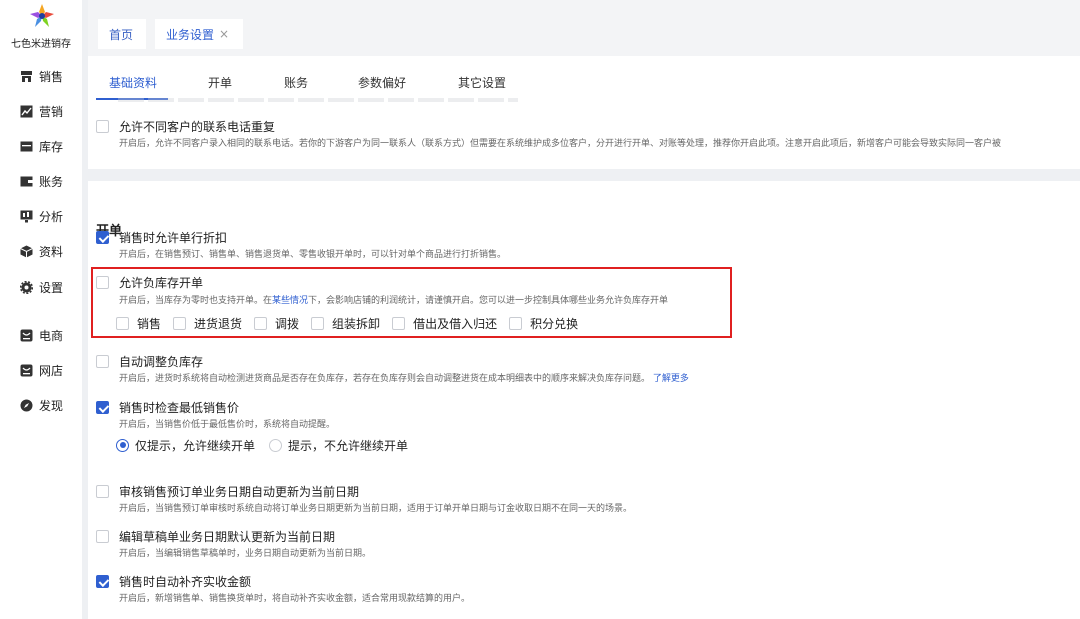  I want to click on option-title: 编辑草稿单业务日期默认更新为当前日期, so click(227, 537).